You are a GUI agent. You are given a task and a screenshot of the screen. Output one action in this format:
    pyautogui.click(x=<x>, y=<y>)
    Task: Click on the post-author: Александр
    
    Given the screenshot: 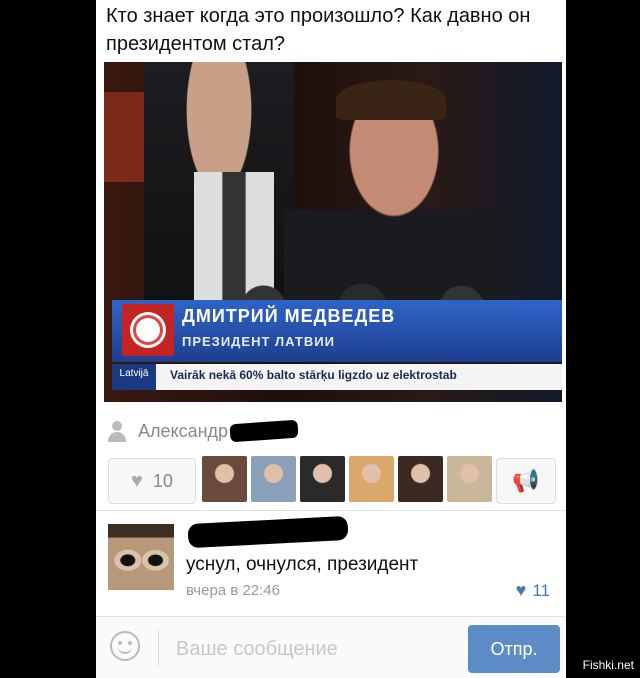 What is the action you would take?
    pyautogui.click(x=202, y=431)
    